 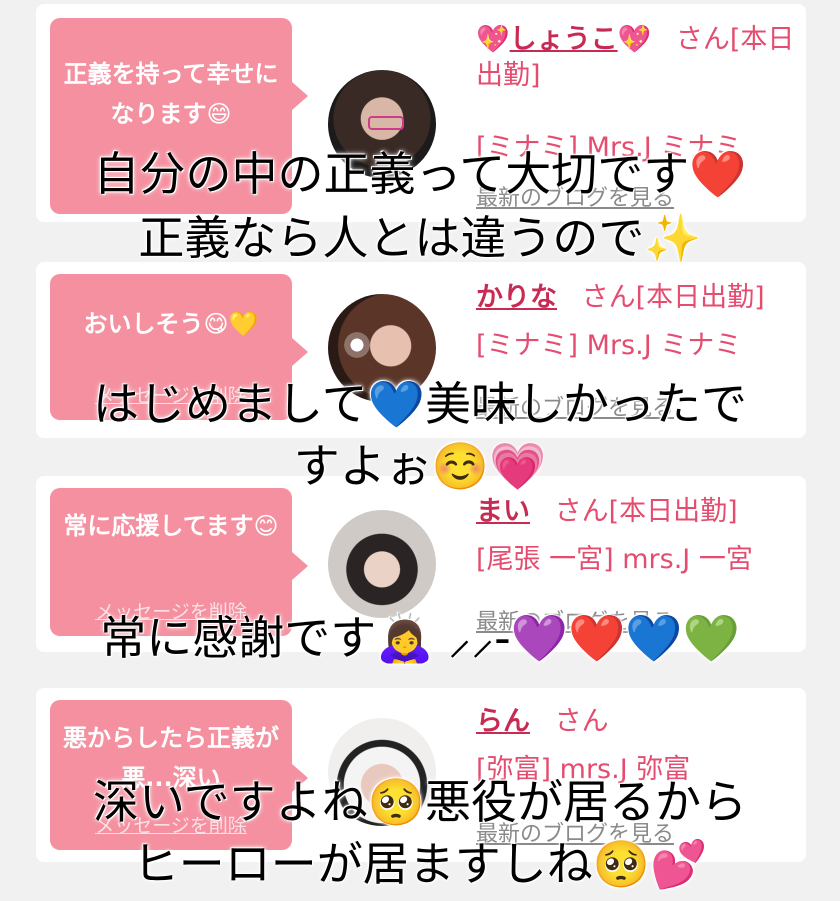 I want to click on cast-name-link: まい, so click(x=503, y=511).